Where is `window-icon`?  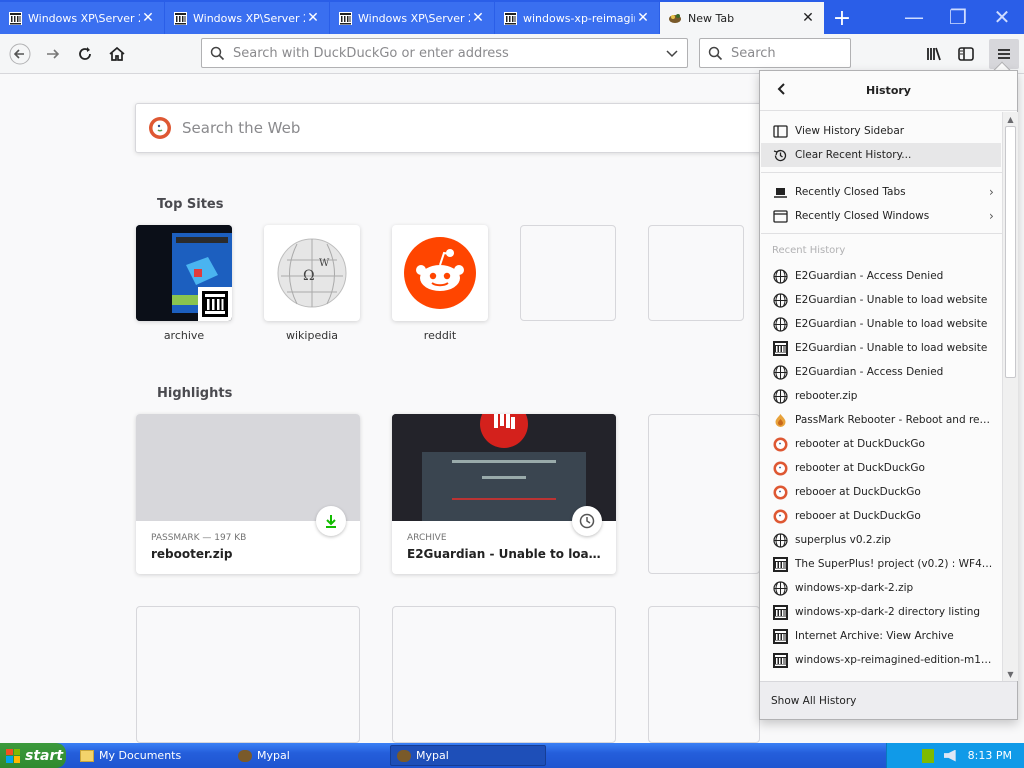
window-icon is located at coordinates (780, 216).